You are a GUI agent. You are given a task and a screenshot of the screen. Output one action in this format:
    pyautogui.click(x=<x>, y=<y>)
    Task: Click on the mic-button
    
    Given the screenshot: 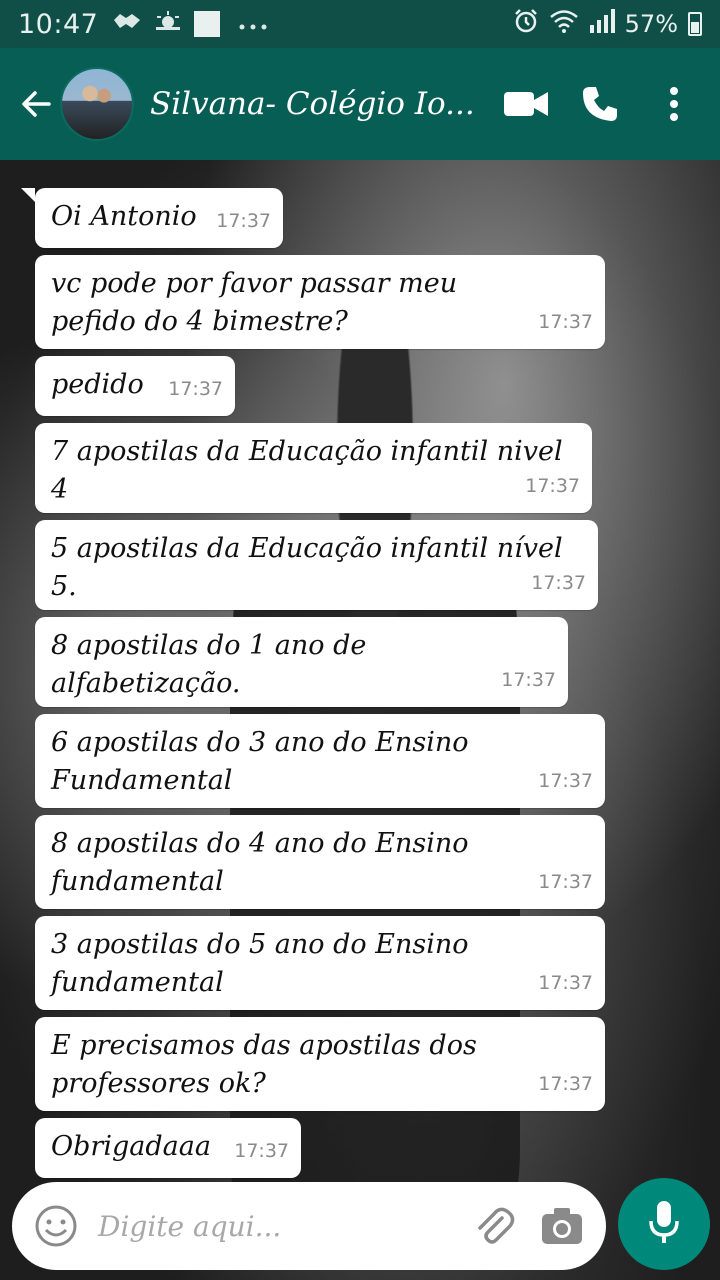 What is the action you would take?
    pyautogui.click(x=664, y=1224)
    